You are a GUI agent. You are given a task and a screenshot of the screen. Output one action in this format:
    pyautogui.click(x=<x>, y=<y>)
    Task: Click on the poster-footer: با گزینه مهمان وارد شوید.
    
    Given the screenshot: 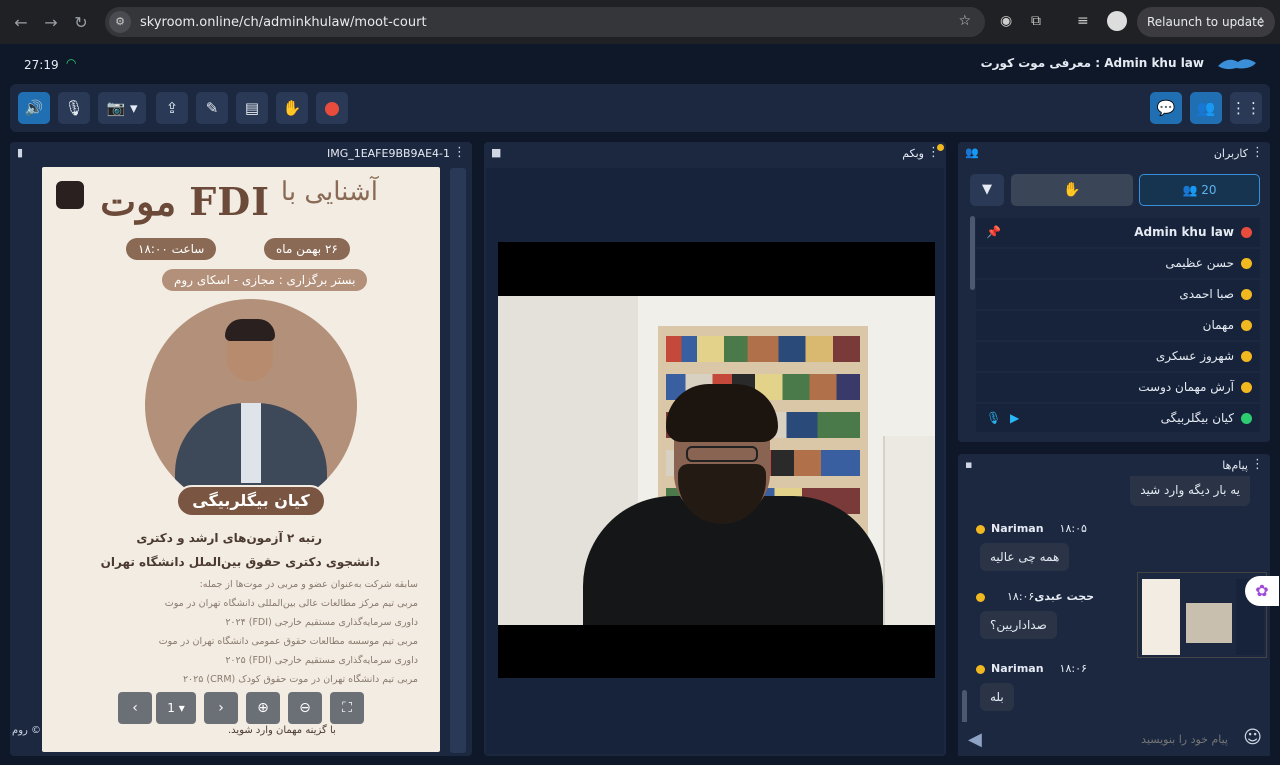 What is the action you would take?
    pyautogui.click(x=282, y=730)
    